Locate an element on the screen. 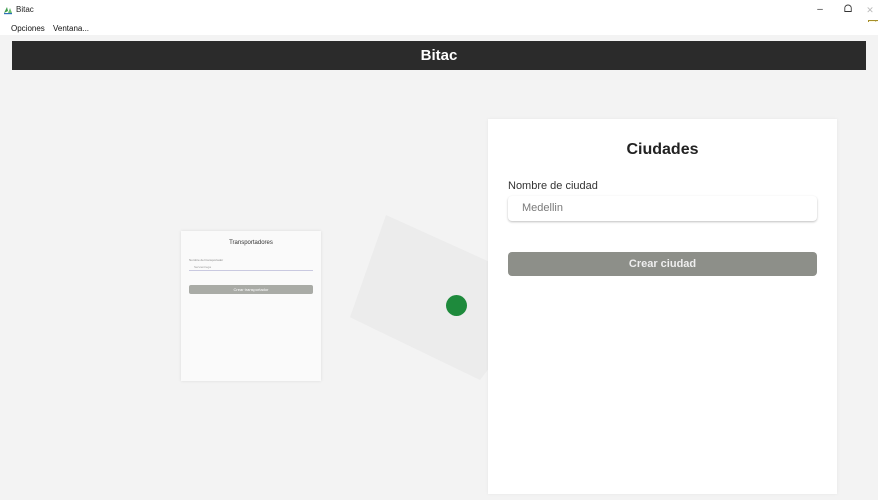 Image resolution: width=878 pixels, height=500 pixels. transportador-name-label: Nombre del transportador is located at coordinates (206, 260).